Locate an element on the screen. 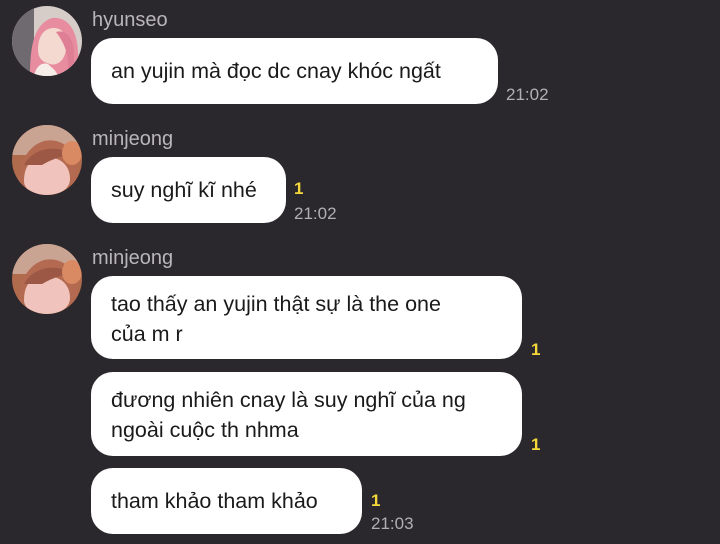  message-text-line: ngoài cuộc th nhma is located at coordinates (205, 430).